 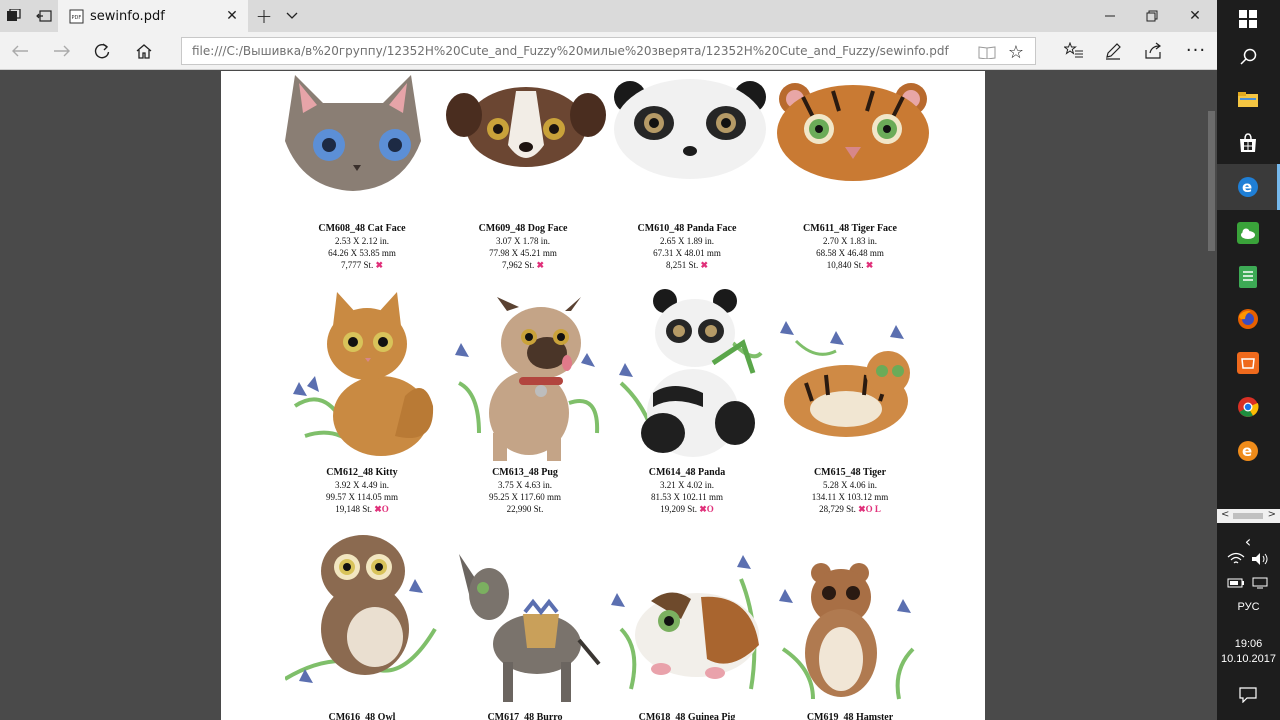 I want to click on vertical-scrollbar, so click(x=1211, y=395).